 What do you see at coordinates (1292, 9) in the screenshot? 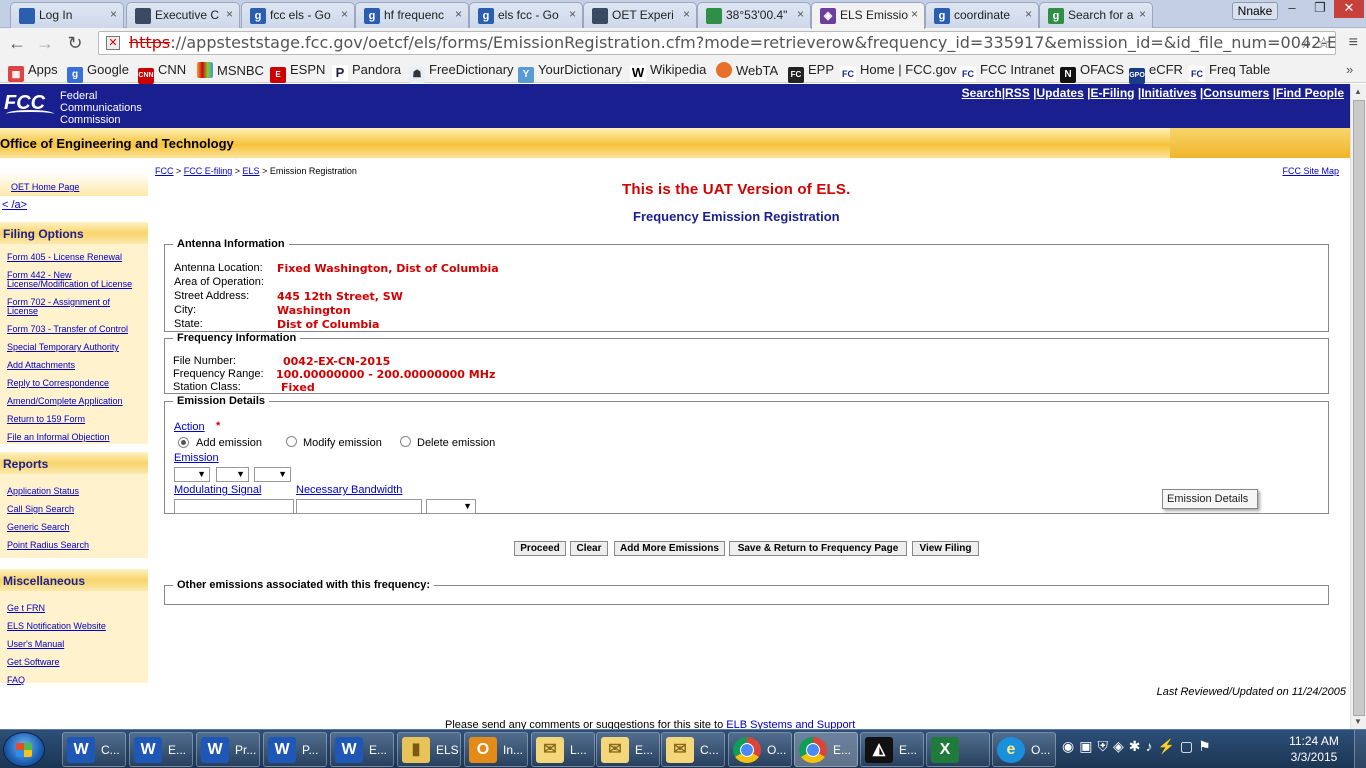
I see `minimize-icon: –` at bounding box center [1292, 9].